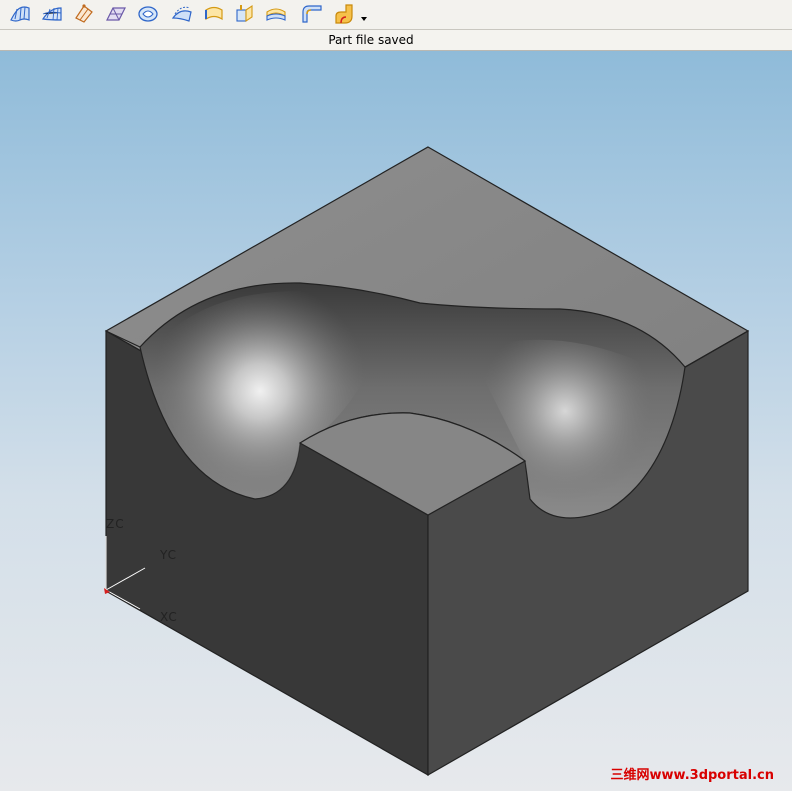 The image size is (792, 791). Describe the element at coordinates (20, 14) in the screenshot. I see `through-curves-icon` at that location.